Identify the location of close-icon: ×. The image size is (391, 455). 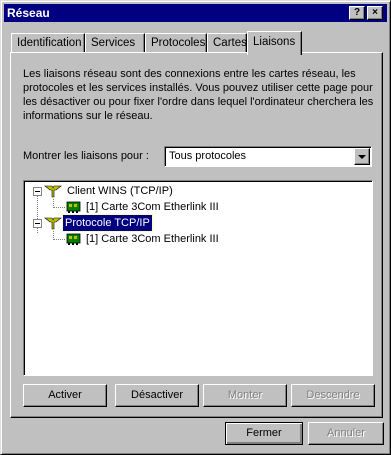
(375, 13).